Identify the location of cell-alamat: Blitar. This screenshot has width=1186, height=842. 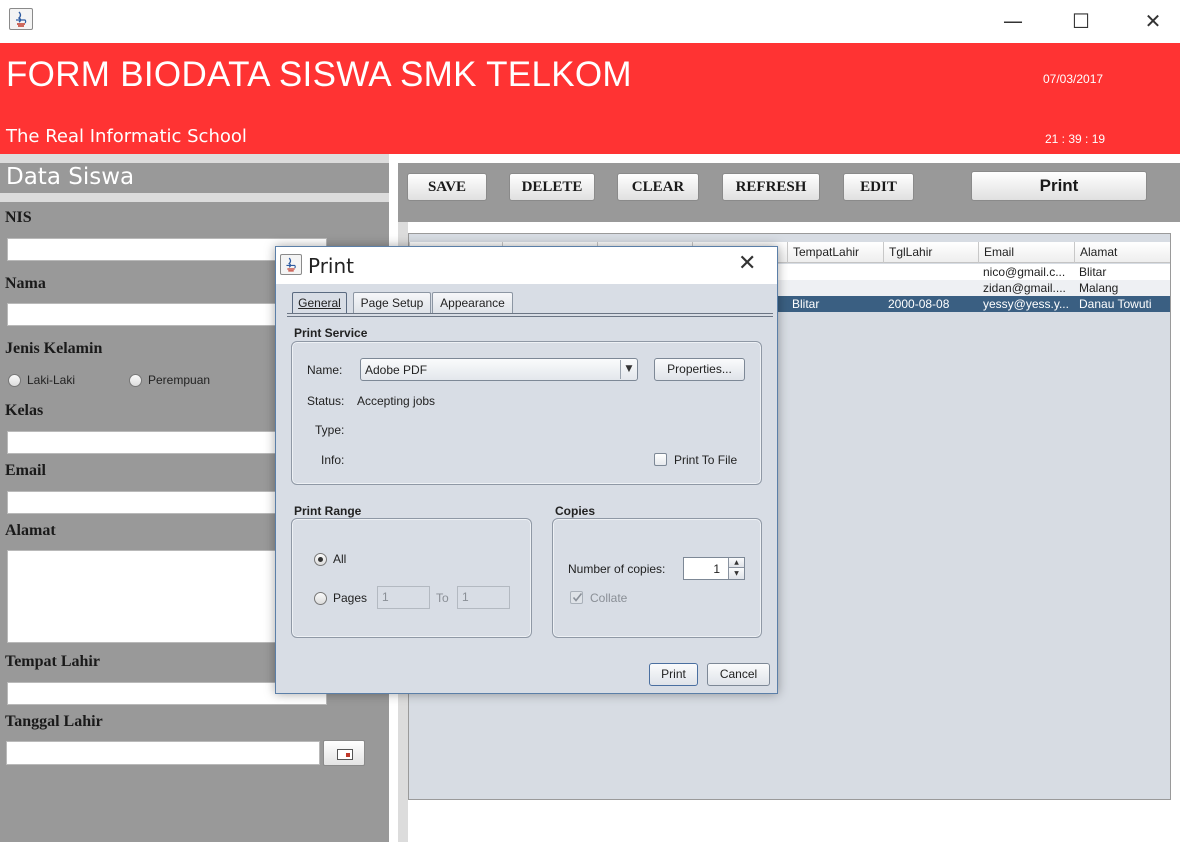
(1093, 272).